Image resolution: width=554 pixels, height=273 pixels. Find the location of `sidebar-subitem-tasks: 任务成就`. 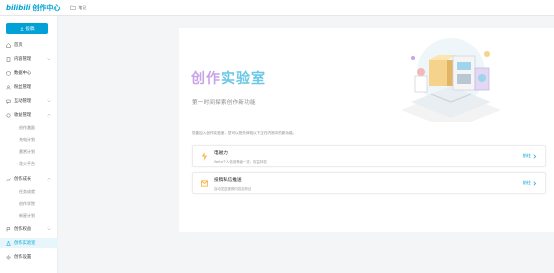

sidebar-subitem-tasks: 任务成就 is located at coordinates (29, 191).